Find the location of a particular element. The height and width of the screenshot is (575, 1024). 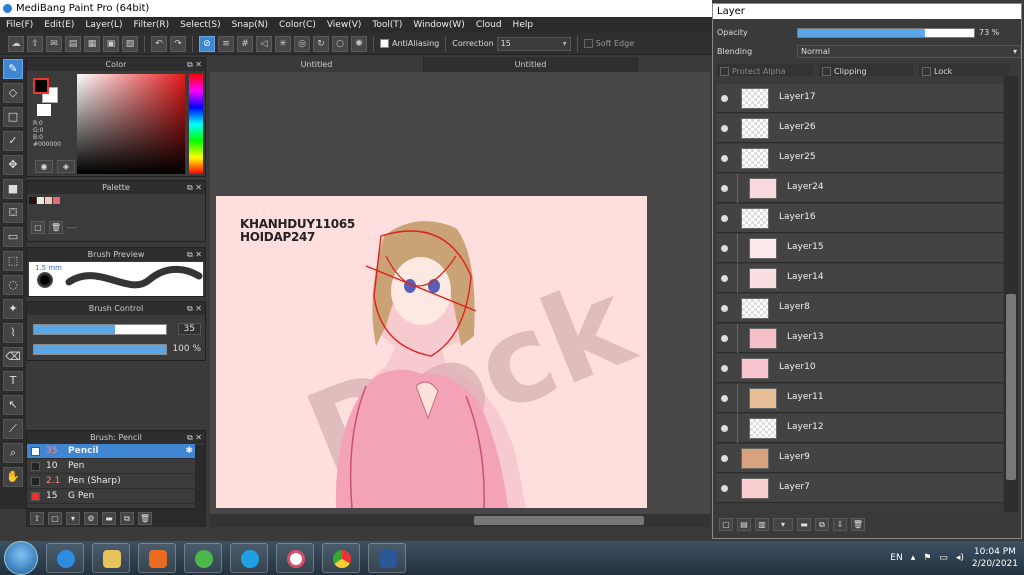

layer-row: Layer26 is located at coordinates (860, 128).